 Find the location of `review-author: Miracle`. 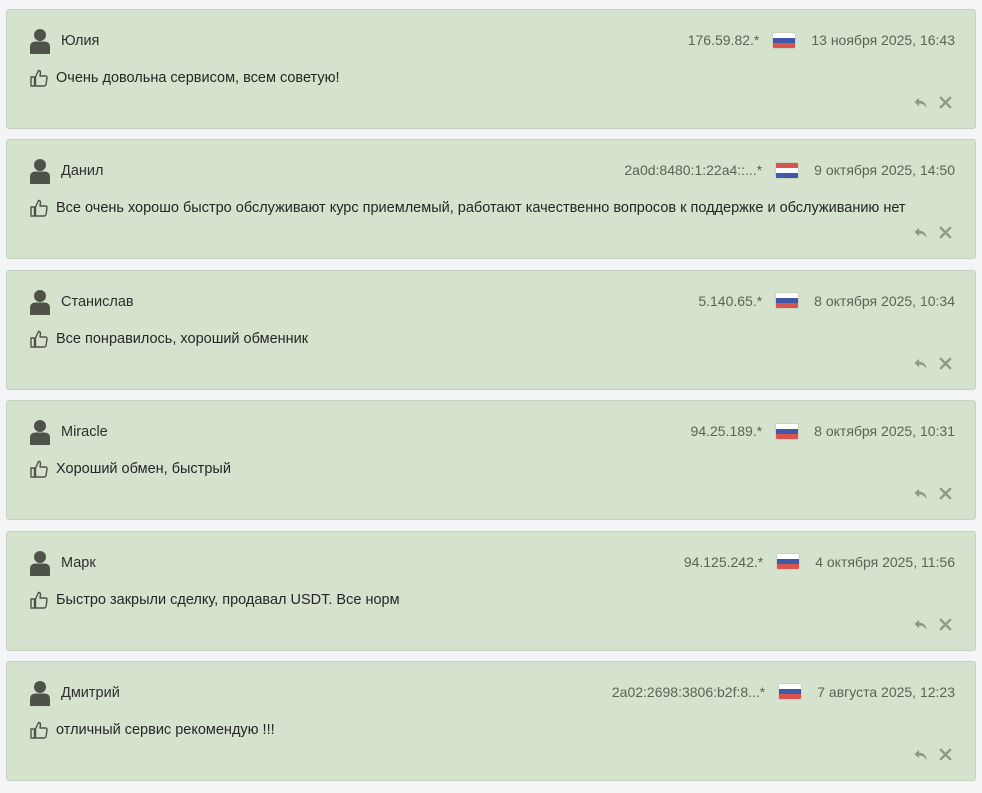

review-author: Miracle is located at coordinates (84, 432).